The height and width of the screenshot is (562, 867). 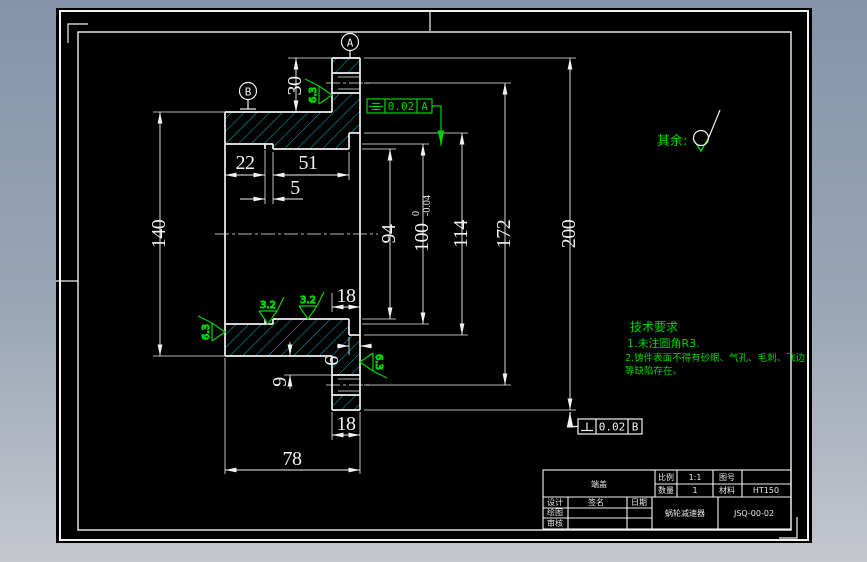 What do you see at coordinates (424, 106) in the screenshot?
I see `gdt1-datum: A` at bounding box center [424, 106].